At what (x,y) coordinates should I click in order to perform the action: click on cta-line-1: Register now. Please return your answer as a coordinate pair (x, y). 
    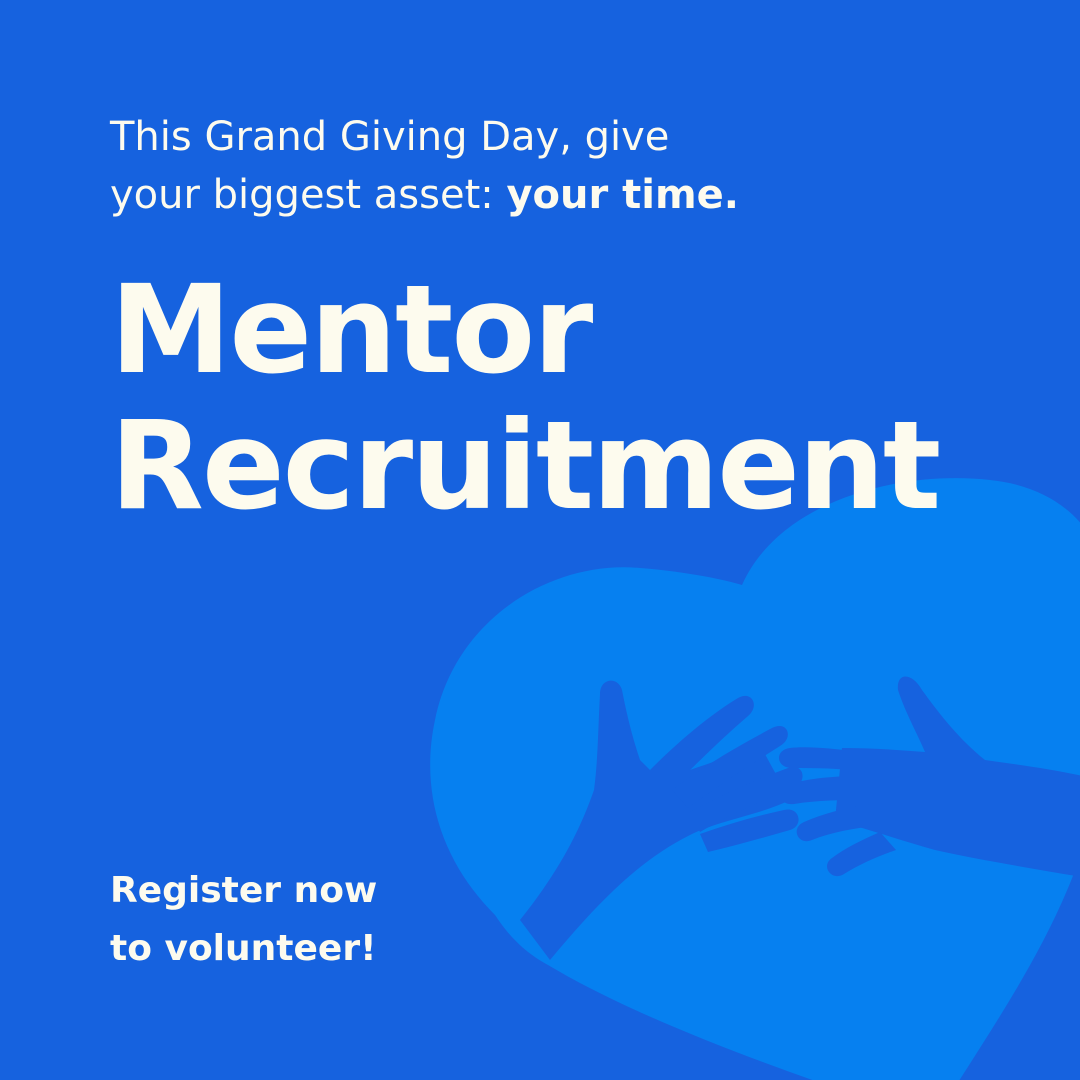
    Looking at the image, I should click on (244, 890).